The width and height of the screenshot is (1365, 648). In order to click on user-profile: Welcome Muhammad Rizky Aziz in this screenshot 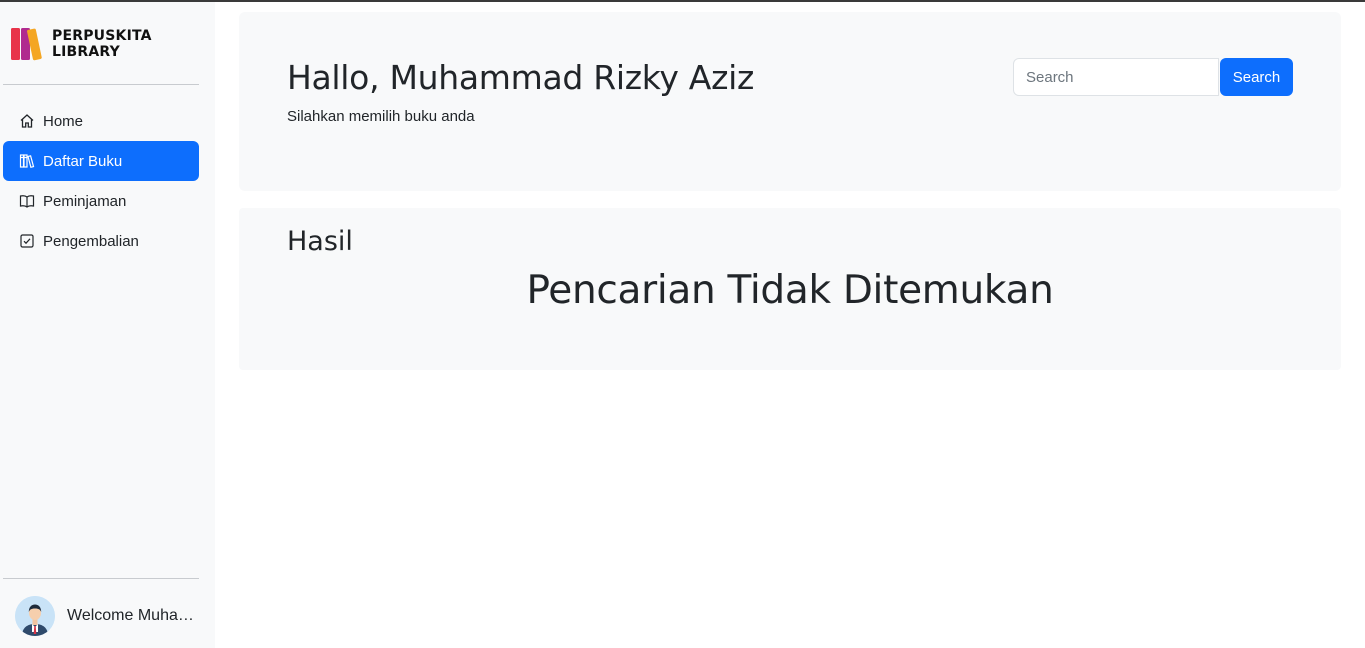, I will do `click(109, 616)`.